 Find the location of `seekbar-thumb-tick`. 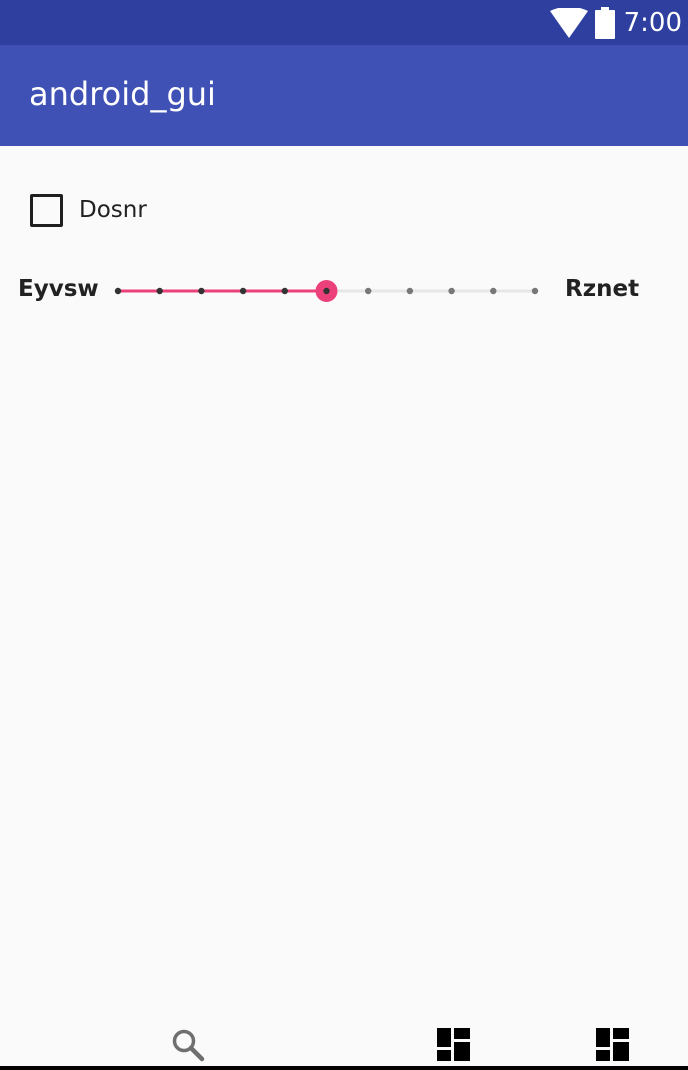

seekbar-thumb-tick is located at coordinates (326, 291).